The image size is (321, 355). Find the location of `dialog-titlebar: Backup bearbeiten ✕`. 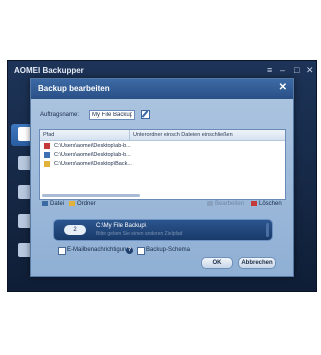

dialog-titlebar: Backup bearbeiten ✕ is located at coordinates (162, 89).